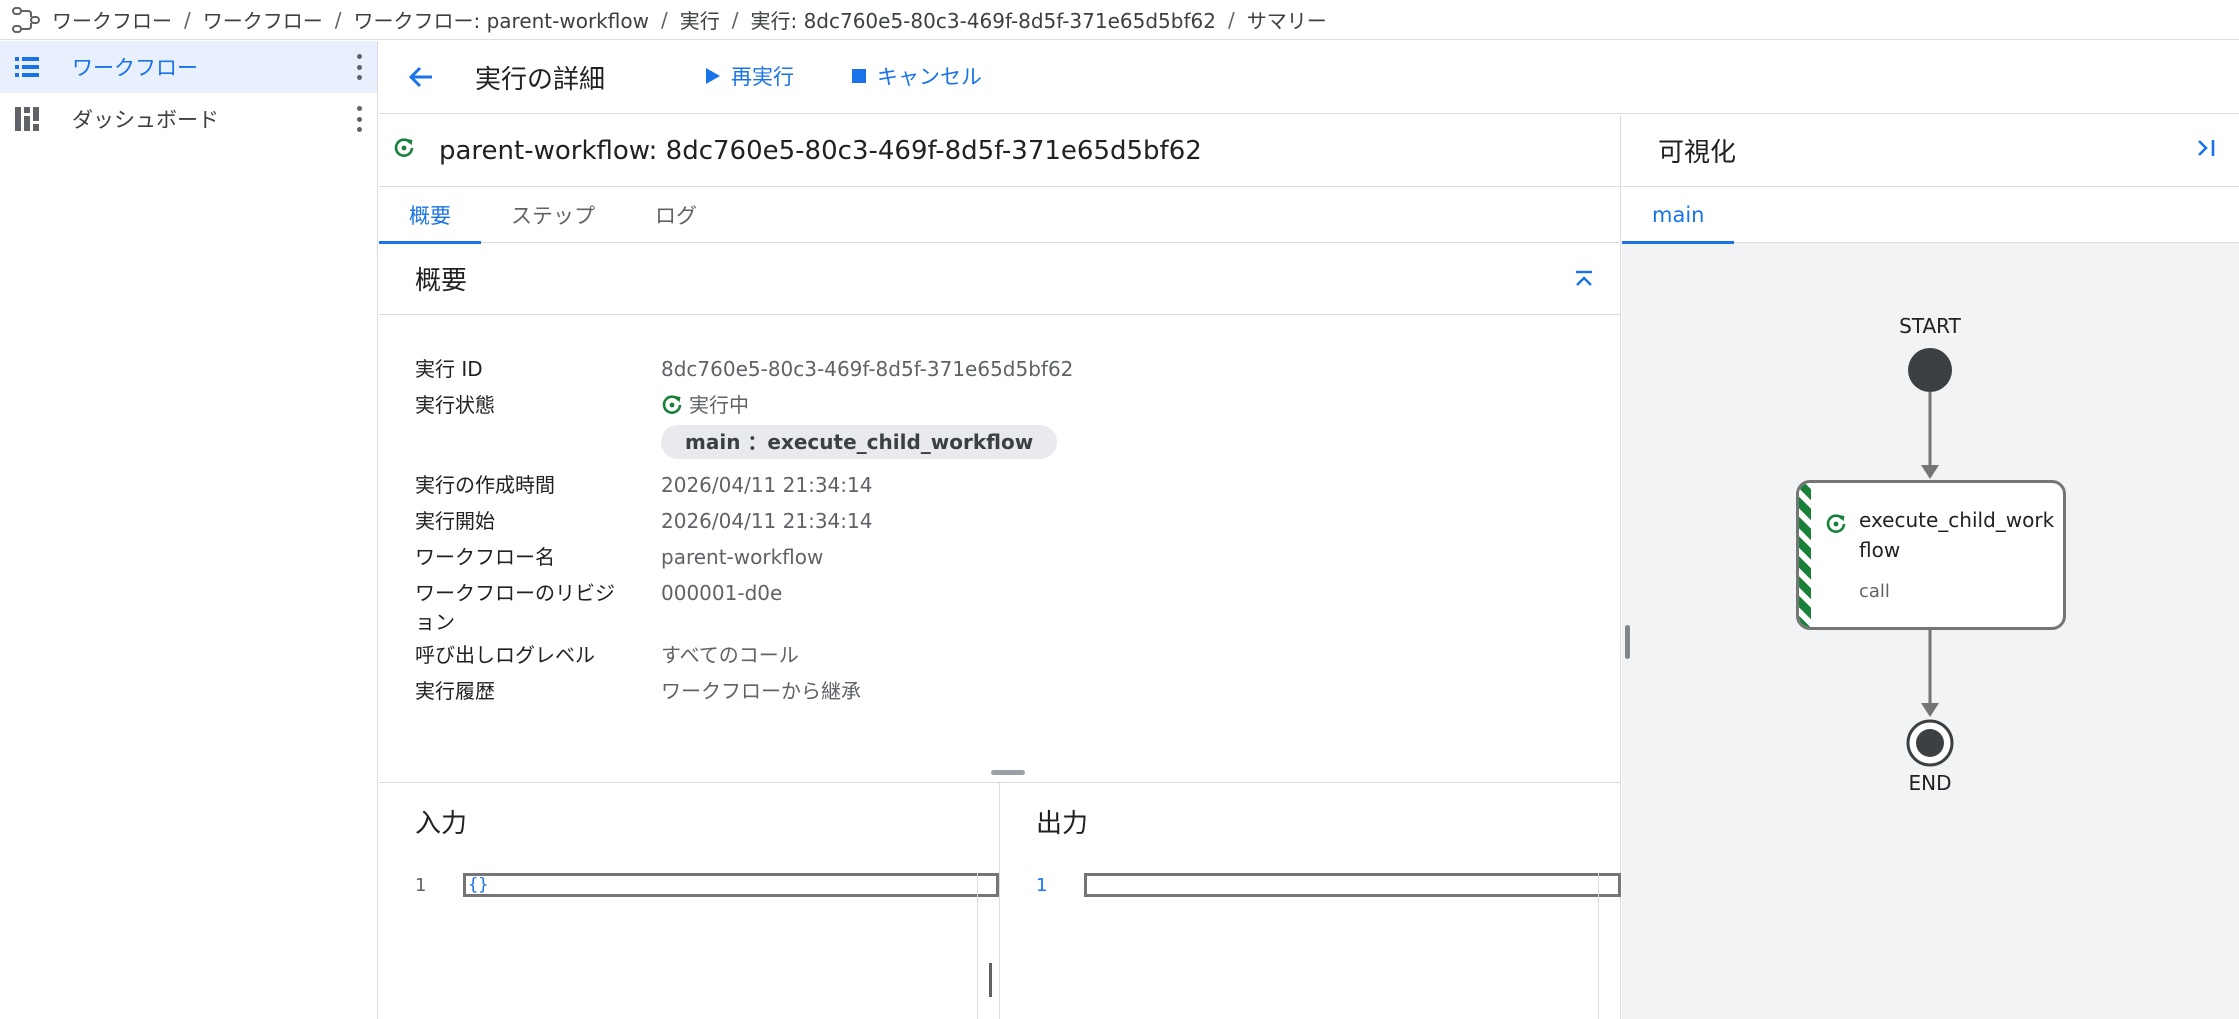  I want to click on detail-row-revision: ワークフローのリビジ ョン 000001-d0e, so click(1017, 606).